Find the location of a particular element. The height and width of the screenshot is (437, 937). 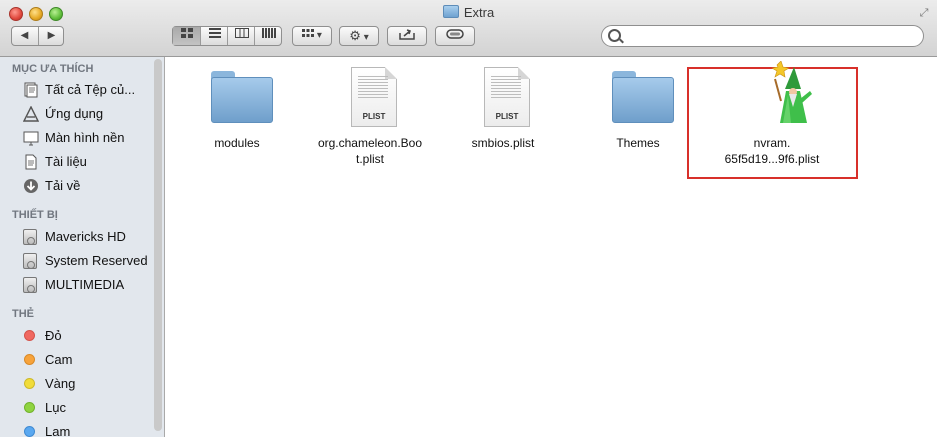

sidebar-item-desktop: Màn hình nền is located at coordinates (77, 138).